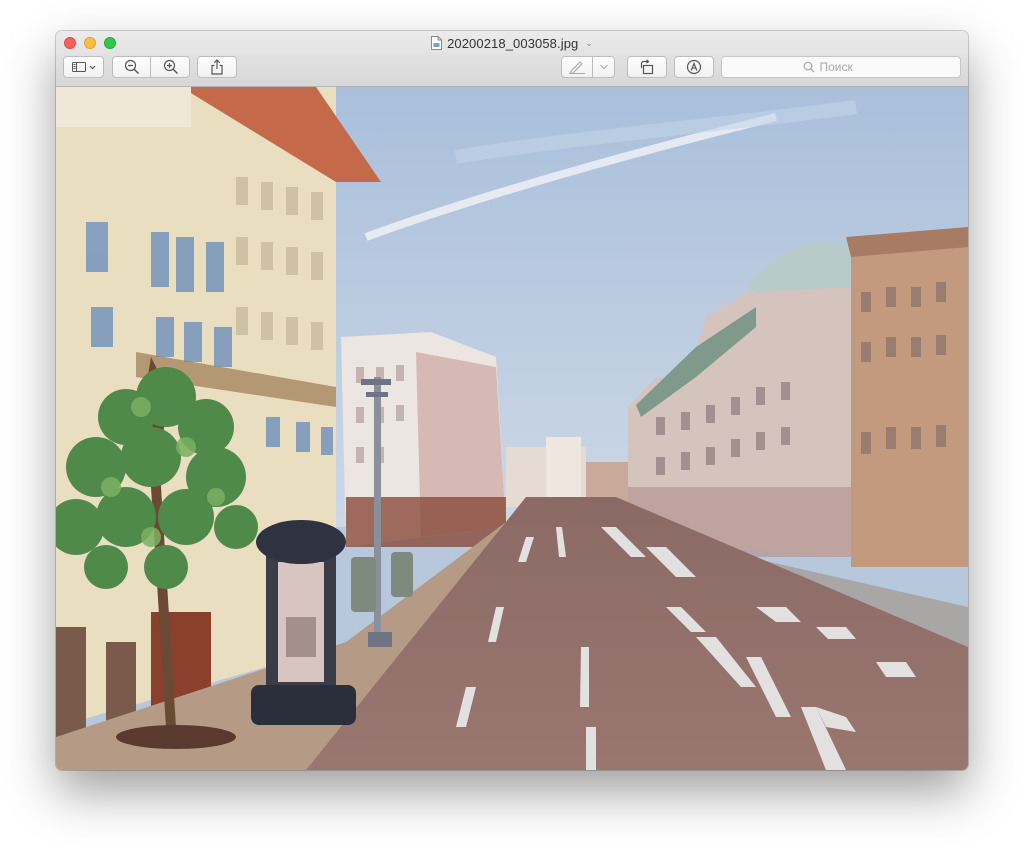 This screenshot has width=1024, height=850. I want to click on sidebar-toggle-button, so click(83, 67).